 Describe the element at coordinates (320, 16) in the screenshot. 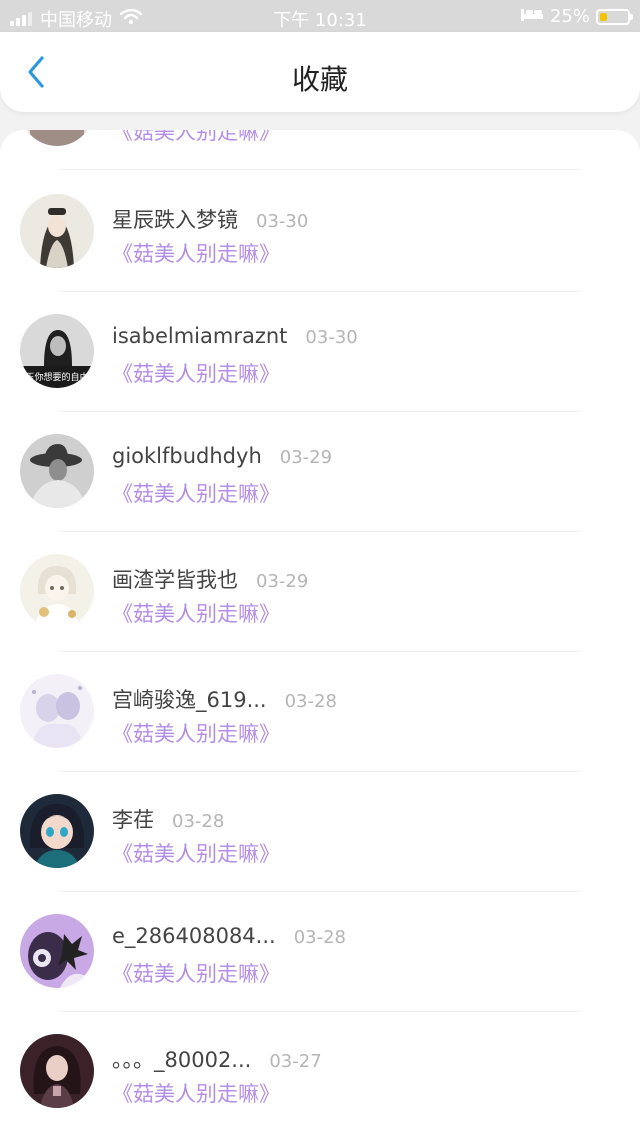

I see `status-bar: 中国移动 下午 10:31 25%` at that location.